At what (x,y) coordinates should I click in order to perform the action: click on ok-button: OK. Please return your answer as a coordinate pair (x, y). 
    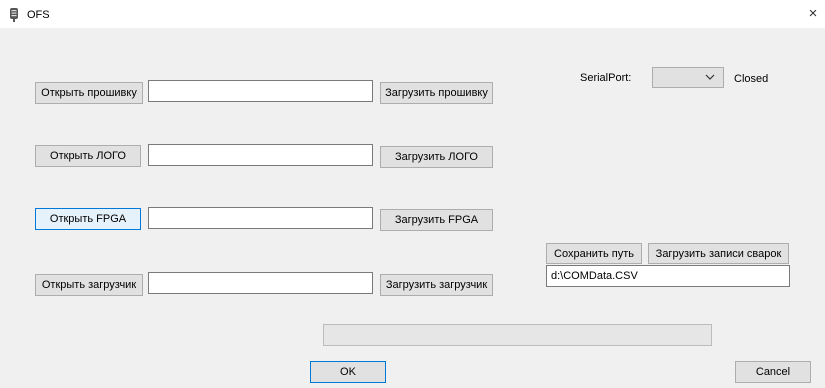
    Looking at the image, I should click on (348, 372).